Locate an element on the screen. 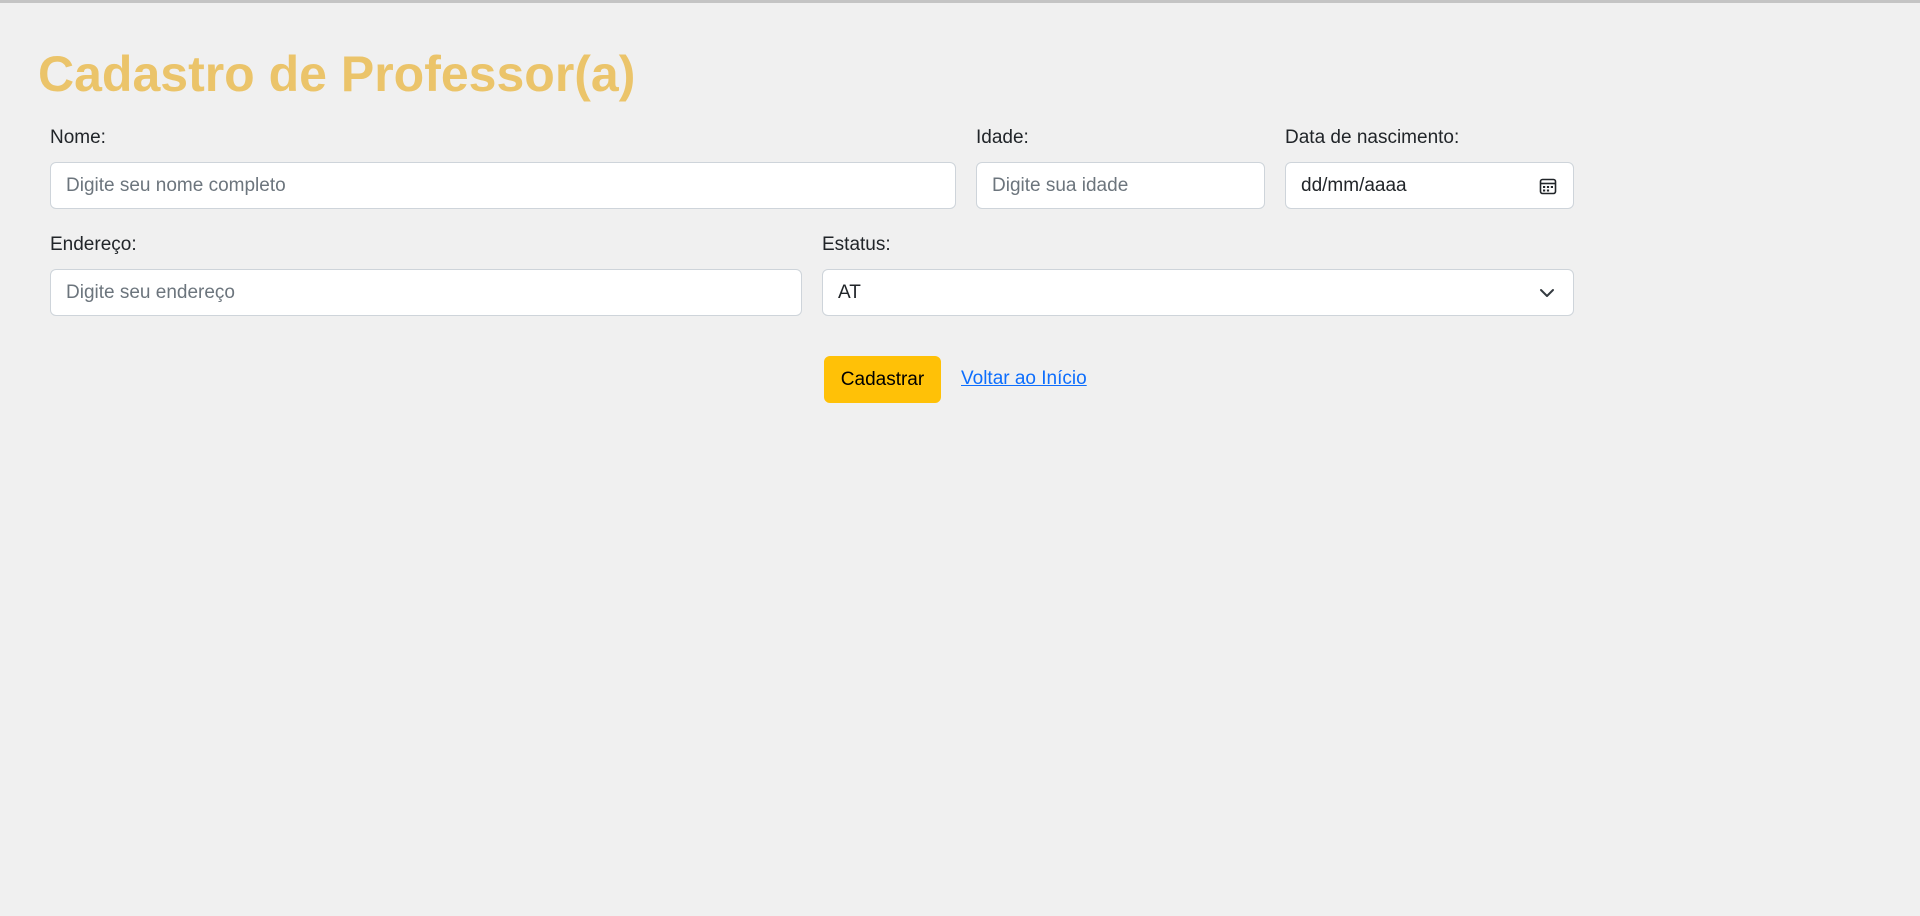  page-title: Cadastro de Professor(a) is located at coordinates (337, 74).